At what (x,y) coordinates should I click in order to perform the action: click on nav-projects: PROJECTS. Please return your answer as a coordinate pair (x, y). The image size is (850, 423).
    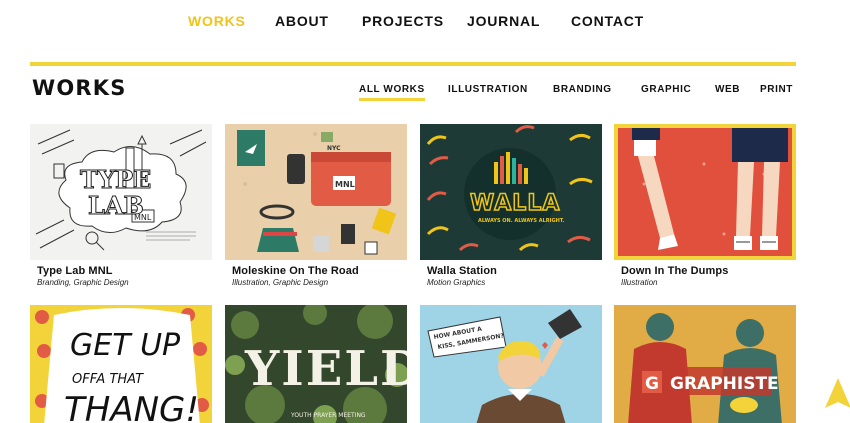
    Looking at the image, I should click on (403, 21).